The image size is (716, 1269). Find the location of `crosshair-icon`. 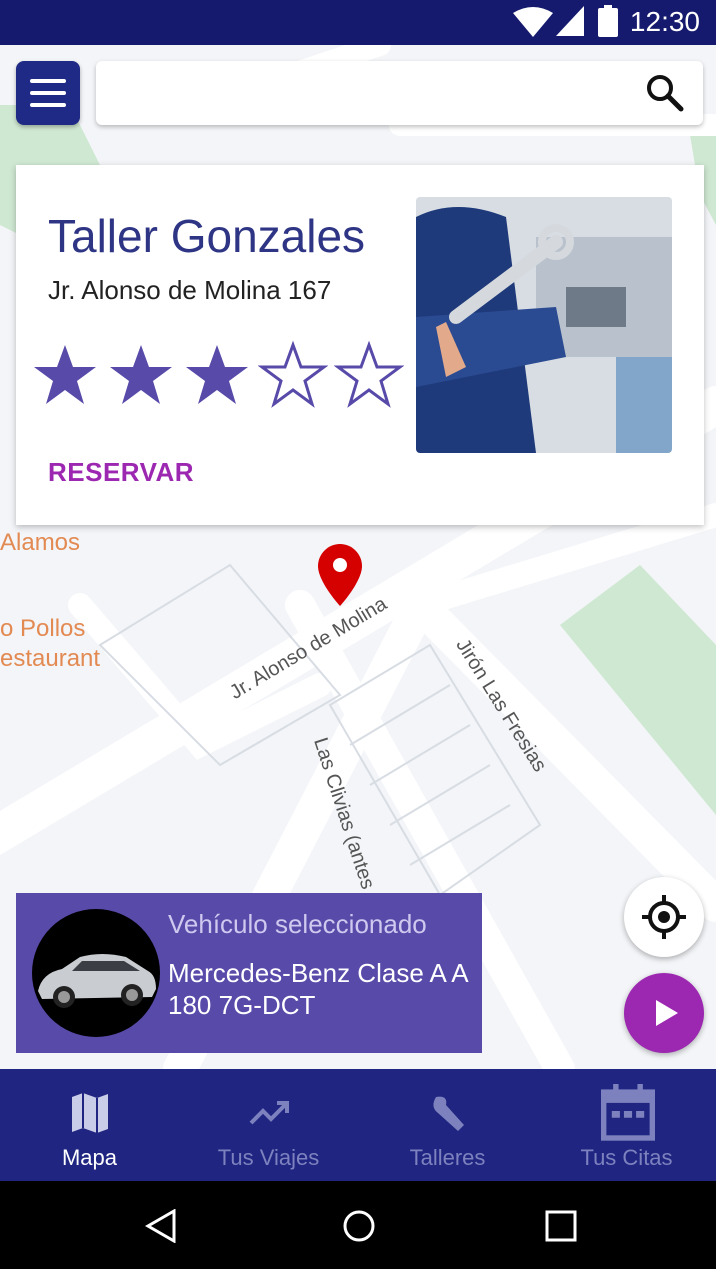

crosshair-icon is located at coordinates (664, 917).